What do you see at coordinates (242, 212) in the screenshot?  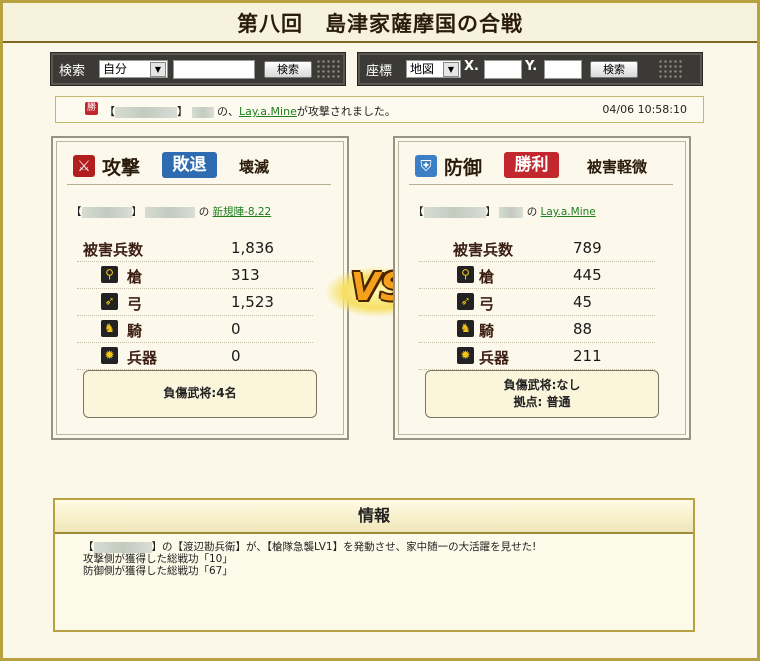 I see `attacker-camp-link: 新規陣-8,22` at bounding box center [242, 212].